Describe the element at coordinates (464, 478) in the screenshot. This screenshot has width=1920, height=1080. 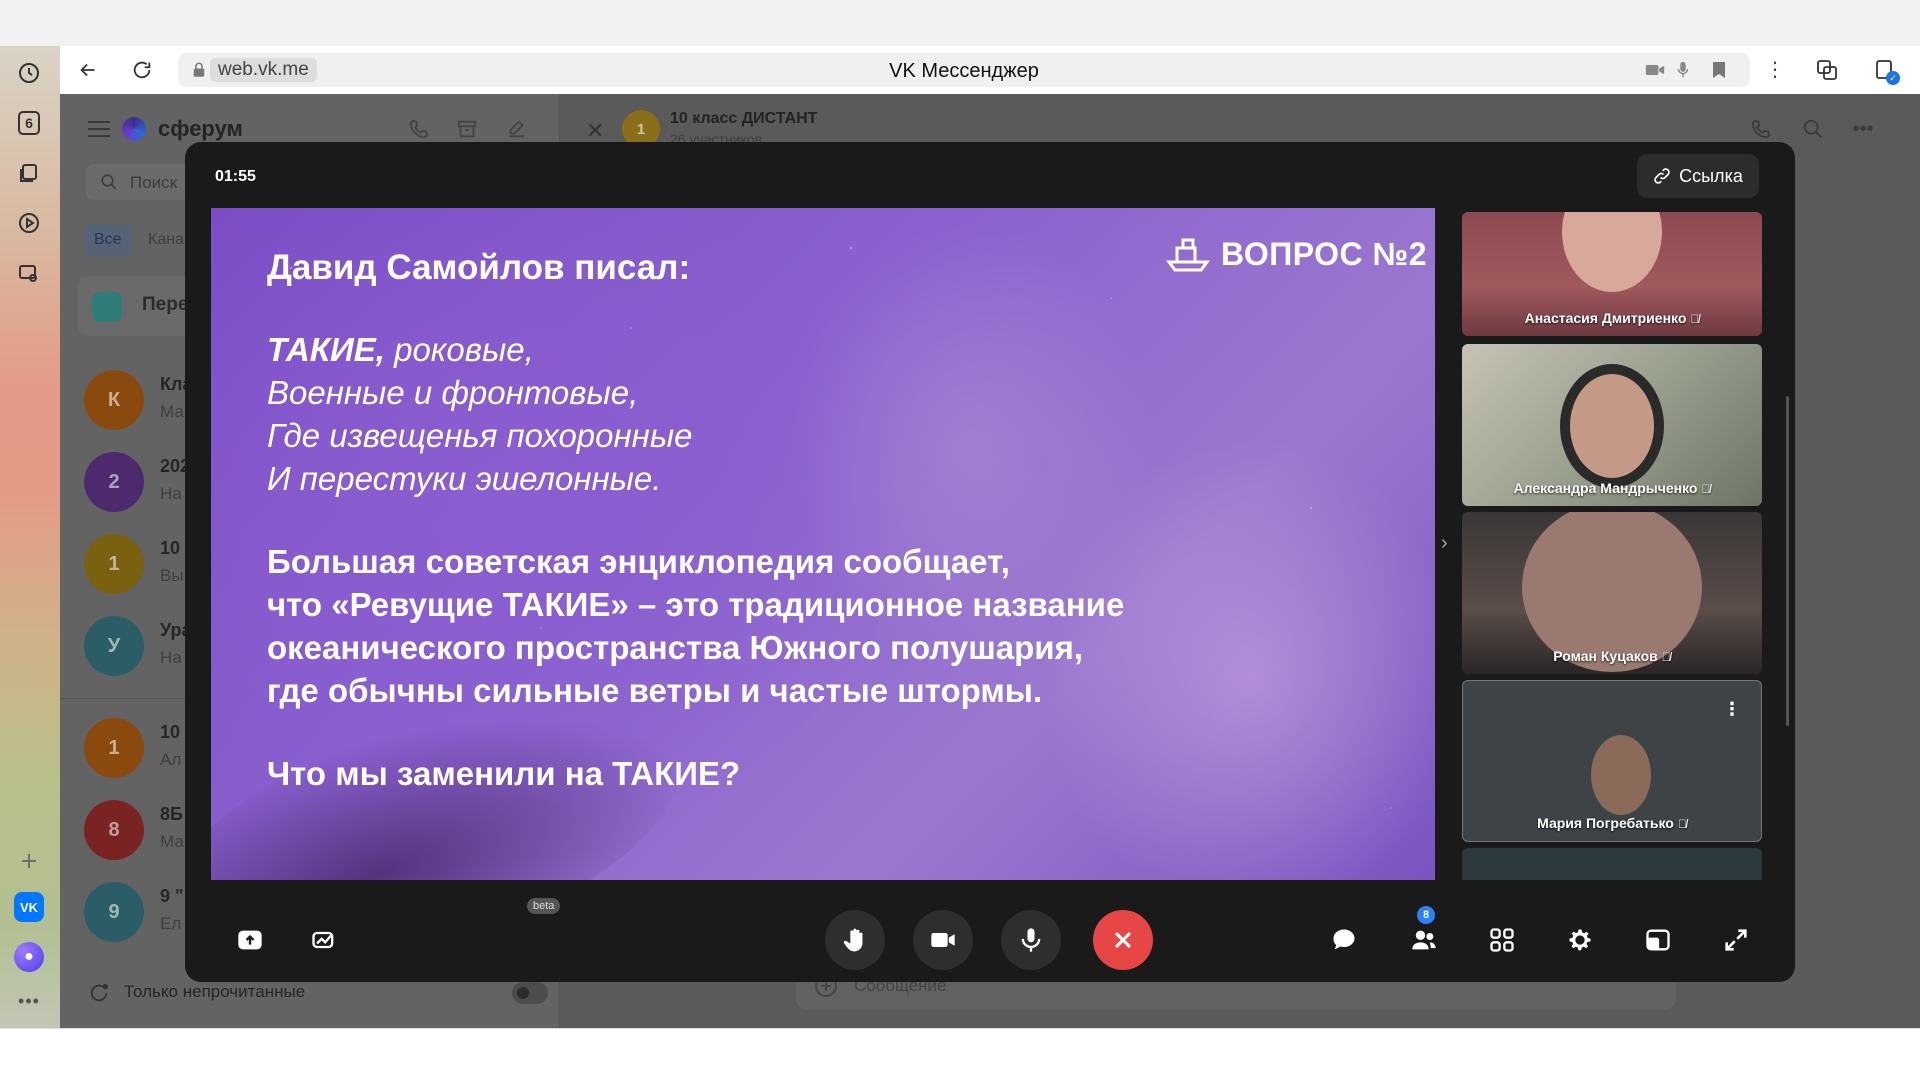
I see `poem-line: И перестуки эшелонные.` at that location.